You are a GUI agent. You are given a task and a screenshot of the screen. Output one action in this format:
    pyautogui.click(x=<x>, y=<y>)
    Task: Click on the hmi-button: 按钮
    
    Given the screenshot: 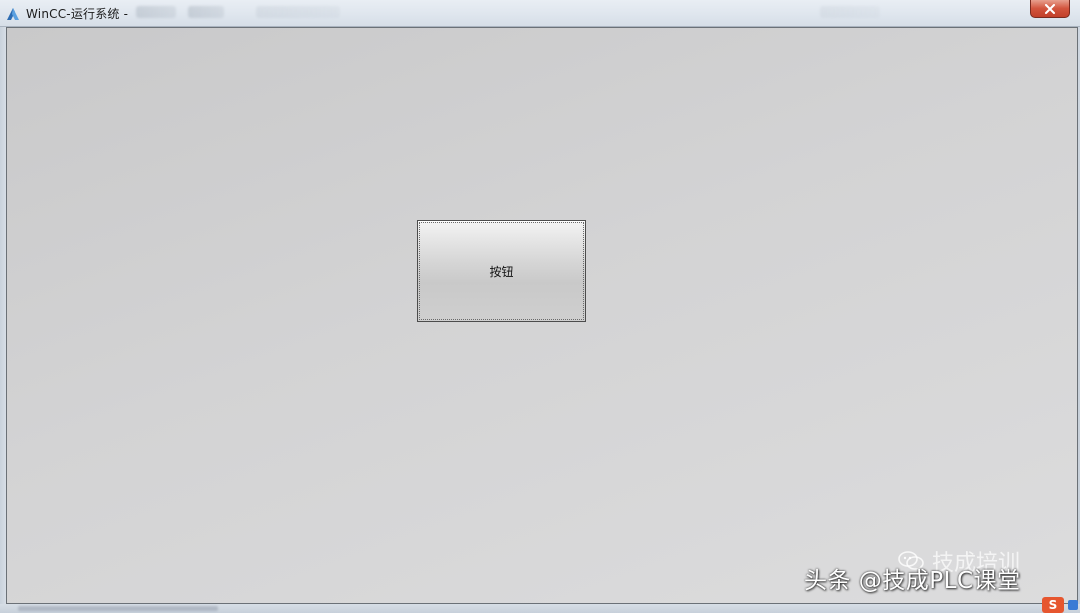 What is the action you would take?
    pyautogui.click(x=501, y=271)
    